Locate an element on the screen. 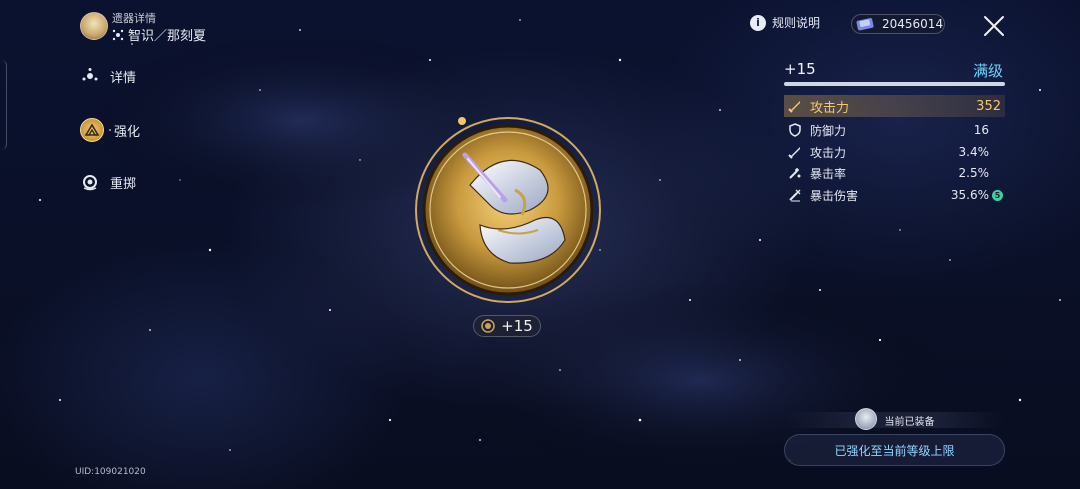  nav-tab-enhance: 强化 is located at coordinates (110, 130).